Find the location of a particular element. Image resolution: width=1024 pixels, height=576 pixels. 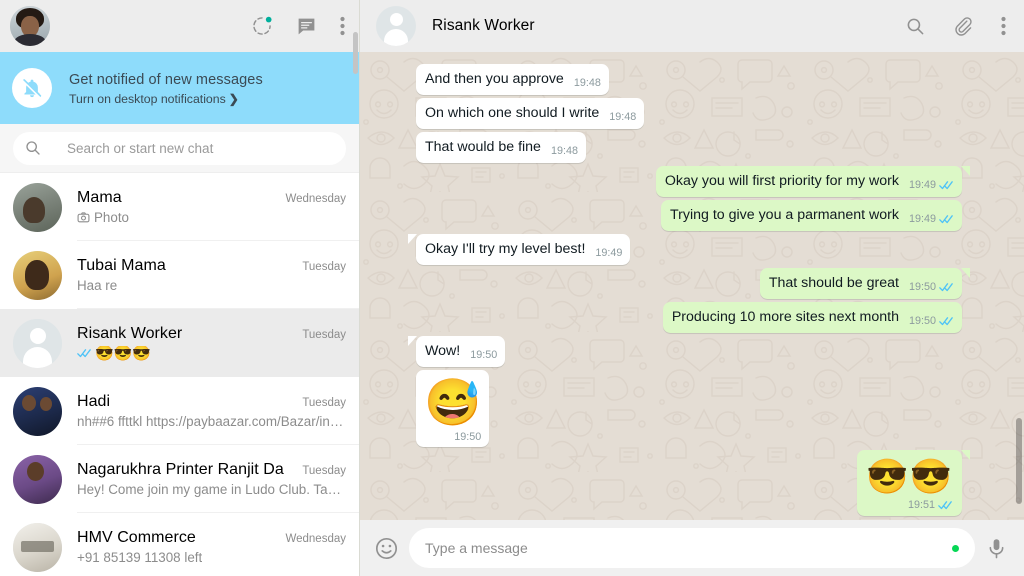

chat-list-item-name: Nagarukhra Printer Ranjit Da is located at coordinates (180, 469).